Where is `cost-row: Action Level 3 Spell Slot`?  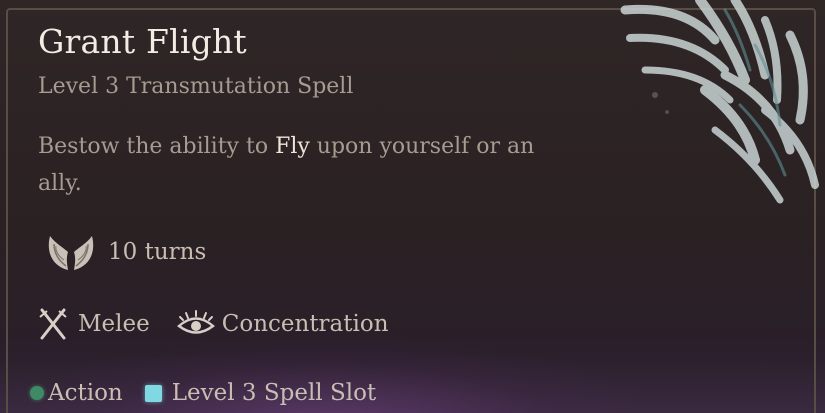 cost-row: Action Level 3 Spell Slot is located at coordinates (203, 393).